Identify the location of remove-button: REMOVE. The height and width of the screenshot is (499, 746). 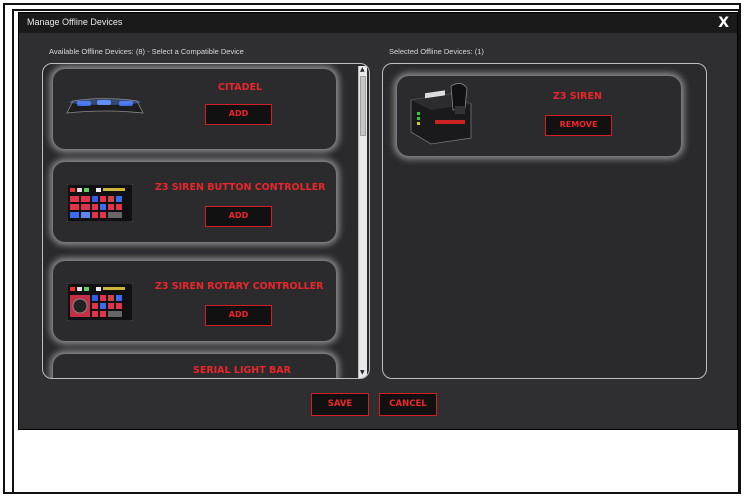
(578, 125).